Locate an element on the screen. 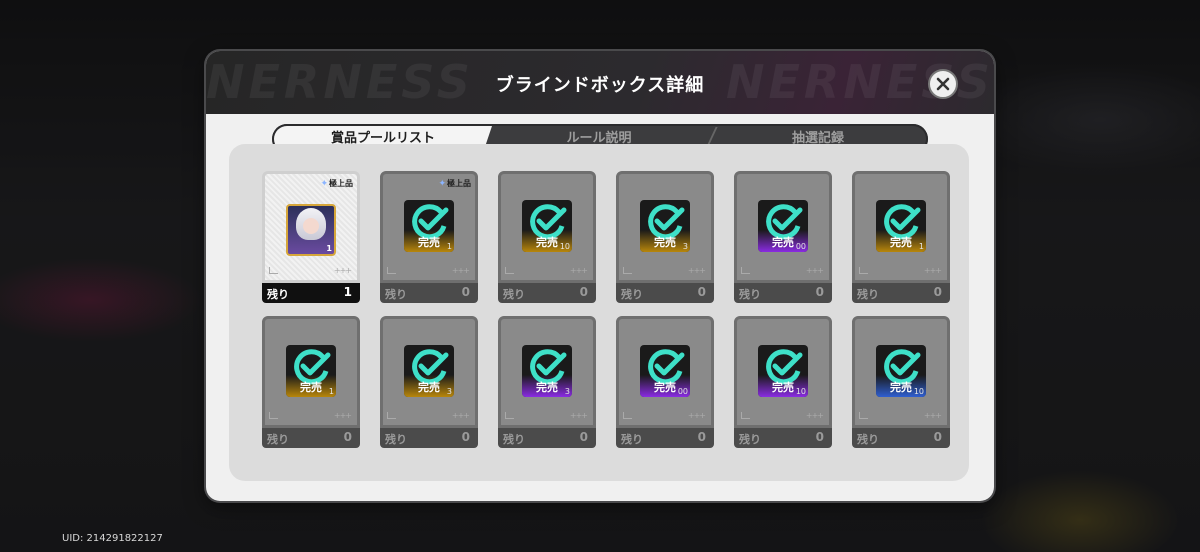 The height and width of the screenshot is (552, 1200). prize-card: 極上品 1 +++ 残り 1 is located at coordinates (311, 237).